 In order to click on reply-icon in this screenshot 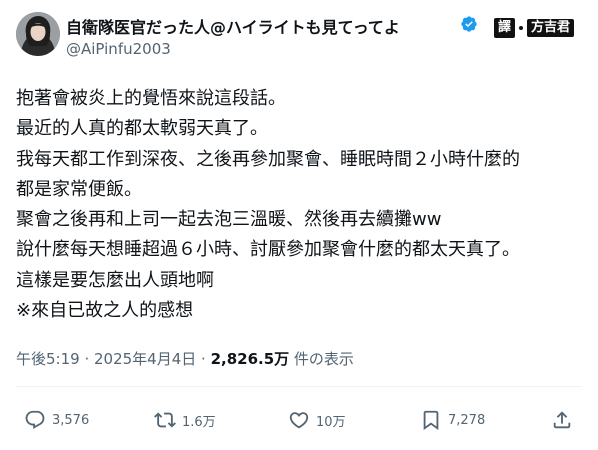, I will do `click(35, 419)`.